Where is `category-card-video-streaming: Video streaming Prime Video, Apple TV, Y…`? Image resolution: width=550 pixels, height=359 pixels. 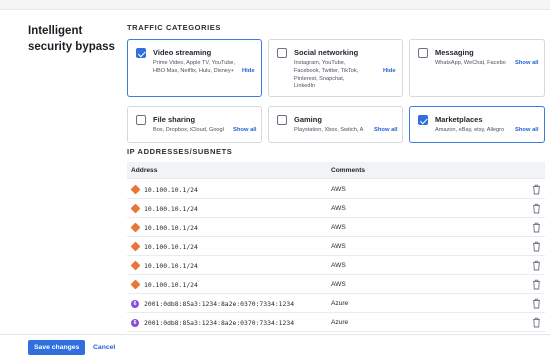 category-card-video-streaming: Video streaming Prime Video, Apple TV, Y… is located at coordinates (194, 68).